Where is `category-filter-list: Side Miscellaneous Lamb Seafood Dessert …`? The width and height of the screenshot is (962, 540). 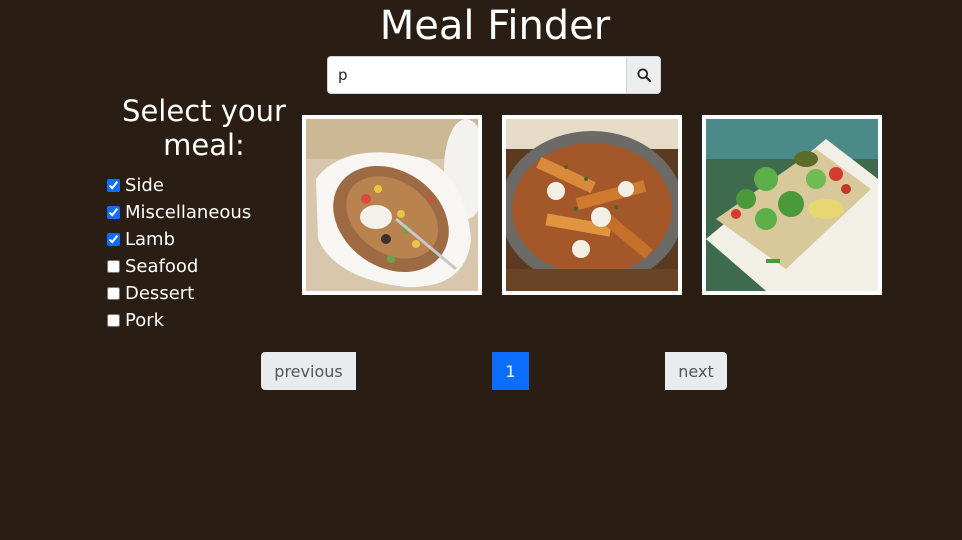
category-filter-list: Side Miscellaneous Lamb Seafood Dessert … is located at coordinates (178, 253).